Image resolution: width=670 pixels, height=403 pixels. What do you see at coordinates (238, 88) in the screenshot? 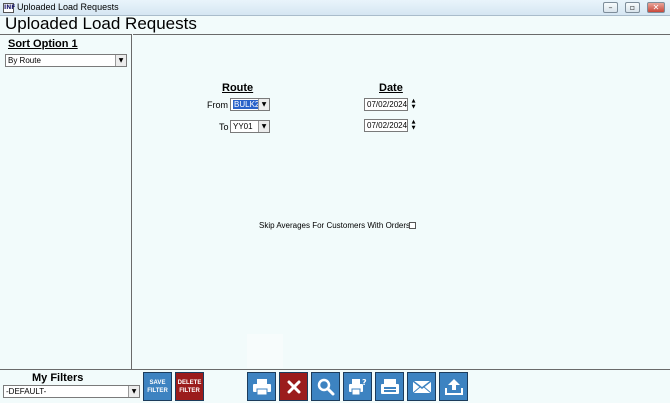
I see `route-heading: Route` at bounding box center [238, 88].